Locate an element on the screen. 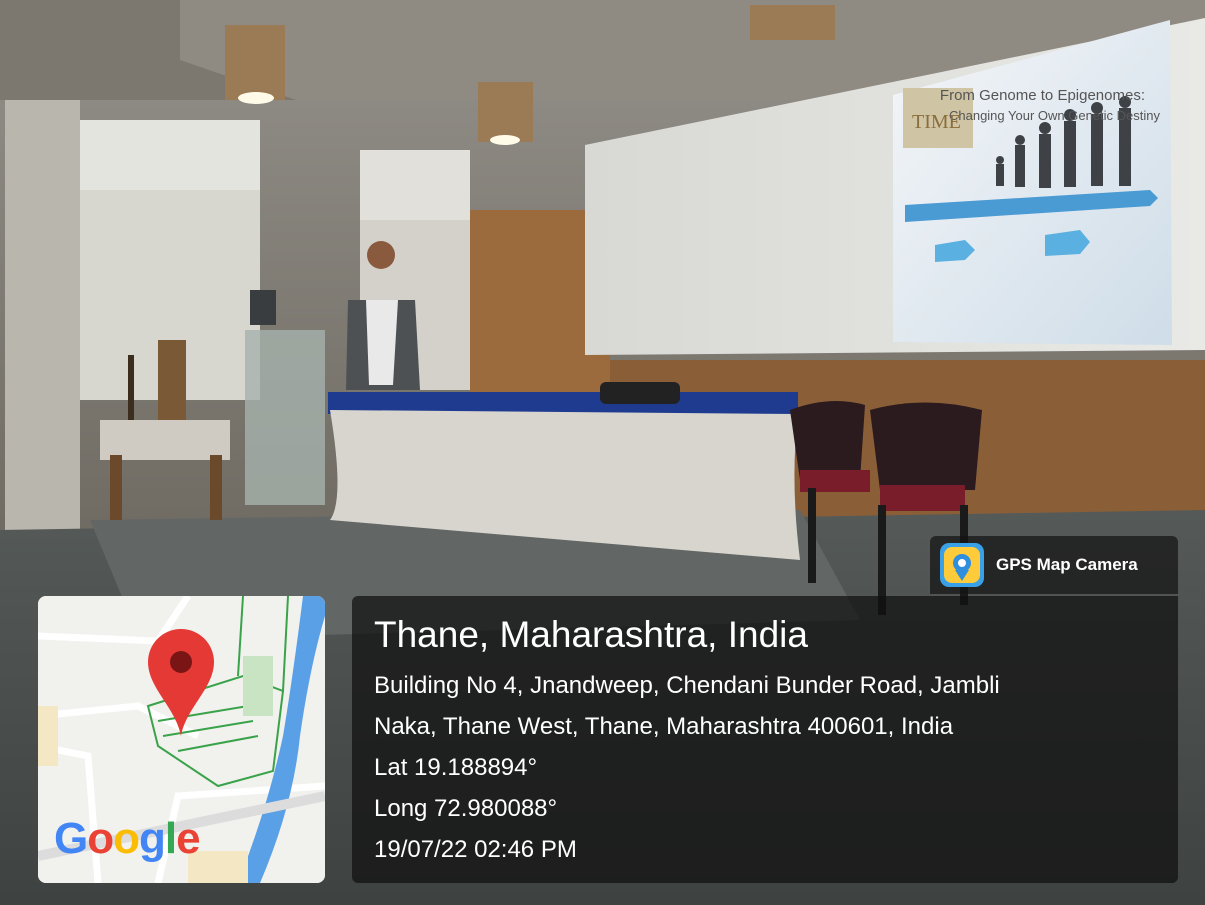 The height and width of the screenshot is (905, 1205). gps-map-camera-badge: GPS Map Camera is located at coordinates (1054, 565).